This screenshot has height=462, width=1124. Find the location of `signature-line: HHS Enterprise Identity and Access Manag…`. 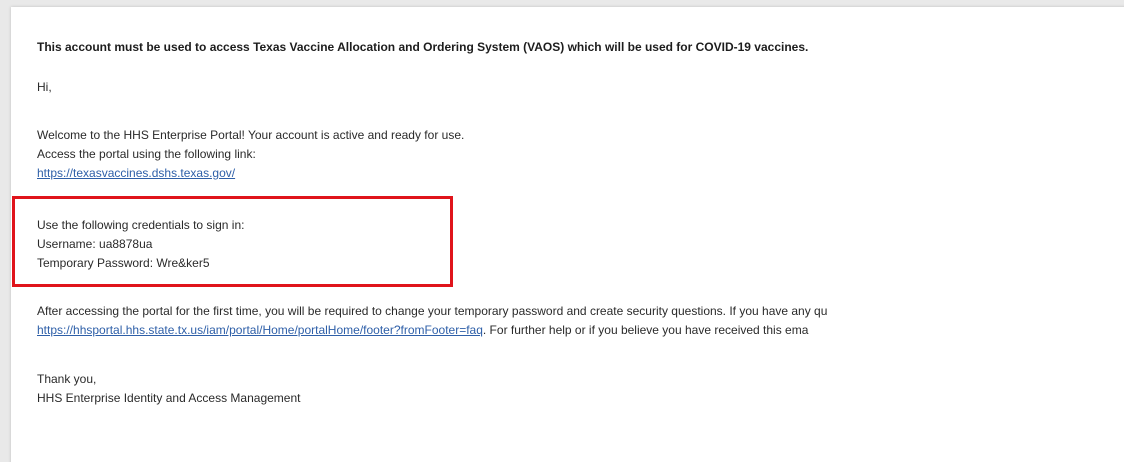

signature-line: HHS Enterprise Identity and Access Manag… is located at coordinates (169, 398).